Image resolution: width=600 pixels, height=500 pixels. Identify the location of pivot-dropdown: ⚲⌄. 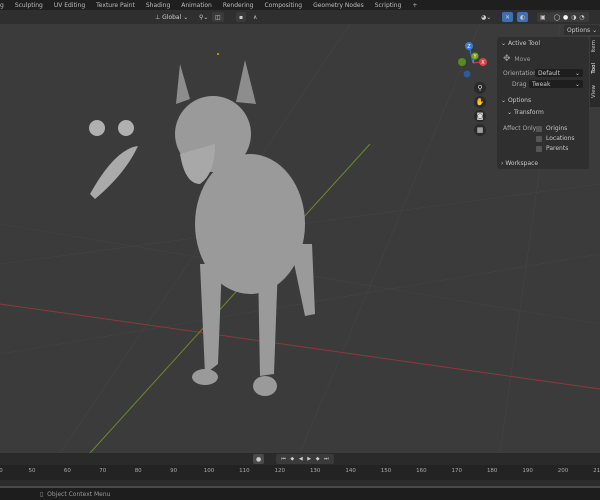
(203, 17).